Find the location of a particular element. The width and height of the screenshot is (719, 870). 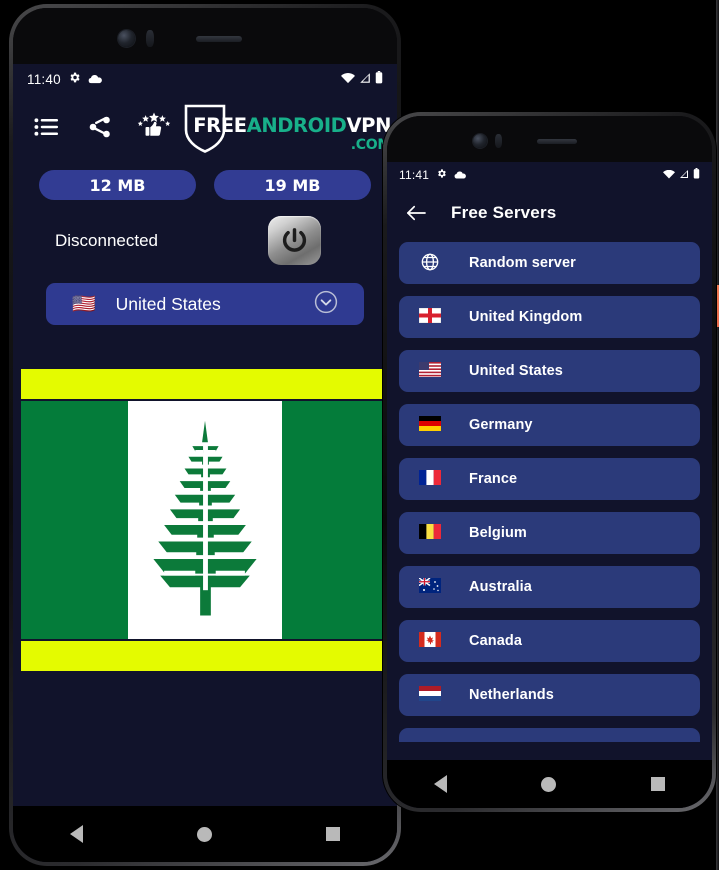

flag-band-center is located at coordinates (205, 520).